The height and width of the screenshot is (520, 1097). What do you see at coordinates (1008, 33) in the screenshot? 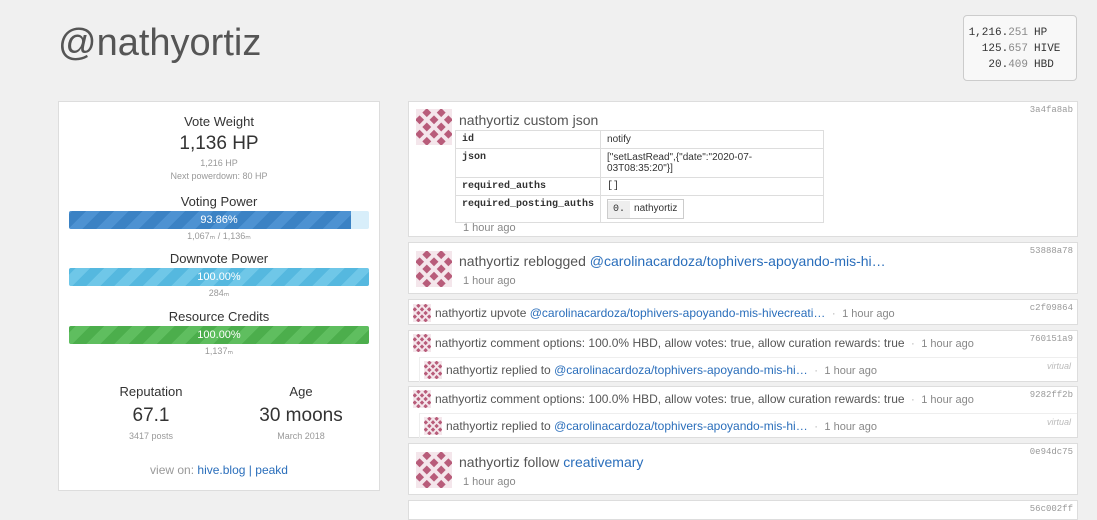
I see `balance-hp: 1,216.251 HP` at bounding box center [1008, 33].